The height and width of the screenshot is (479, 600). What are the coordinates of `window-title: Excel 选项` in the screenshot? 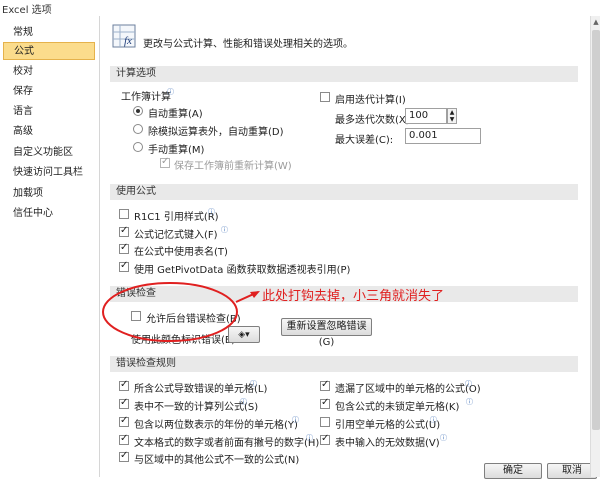 It's located at (27, 10).